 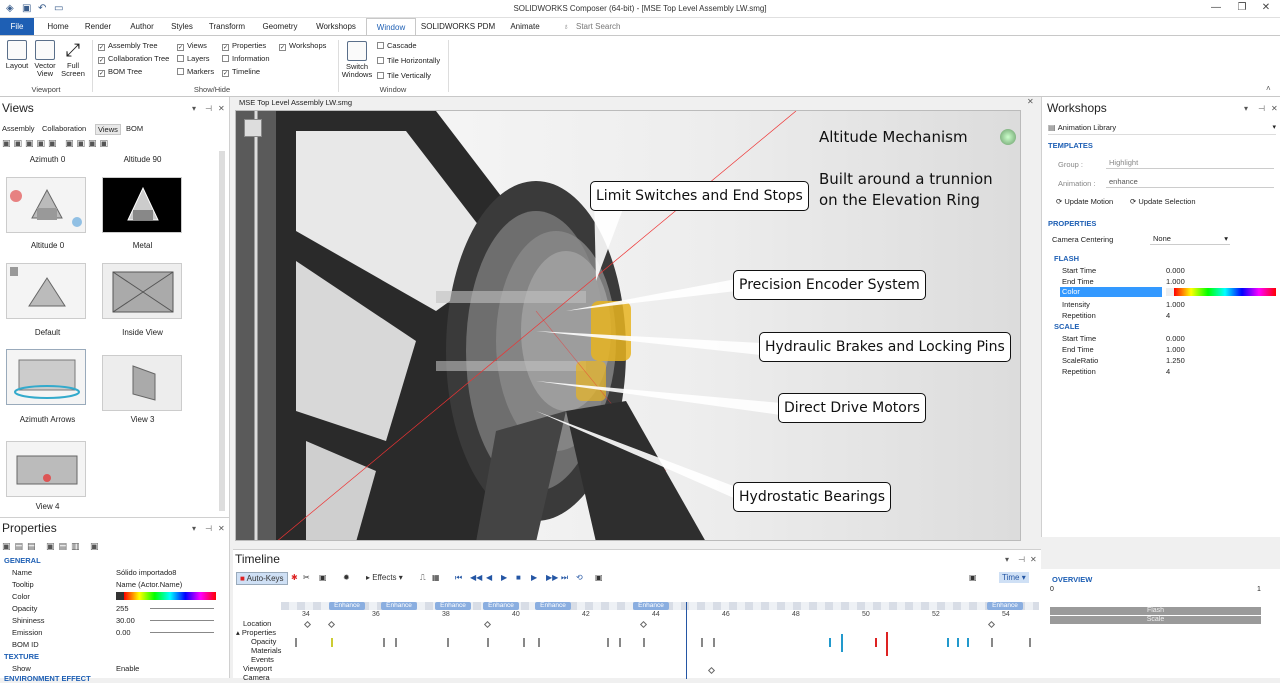 What do you see at coordinates (686, 640) in the screenshot?
I see `playhead` at bounding box center [686, 640].